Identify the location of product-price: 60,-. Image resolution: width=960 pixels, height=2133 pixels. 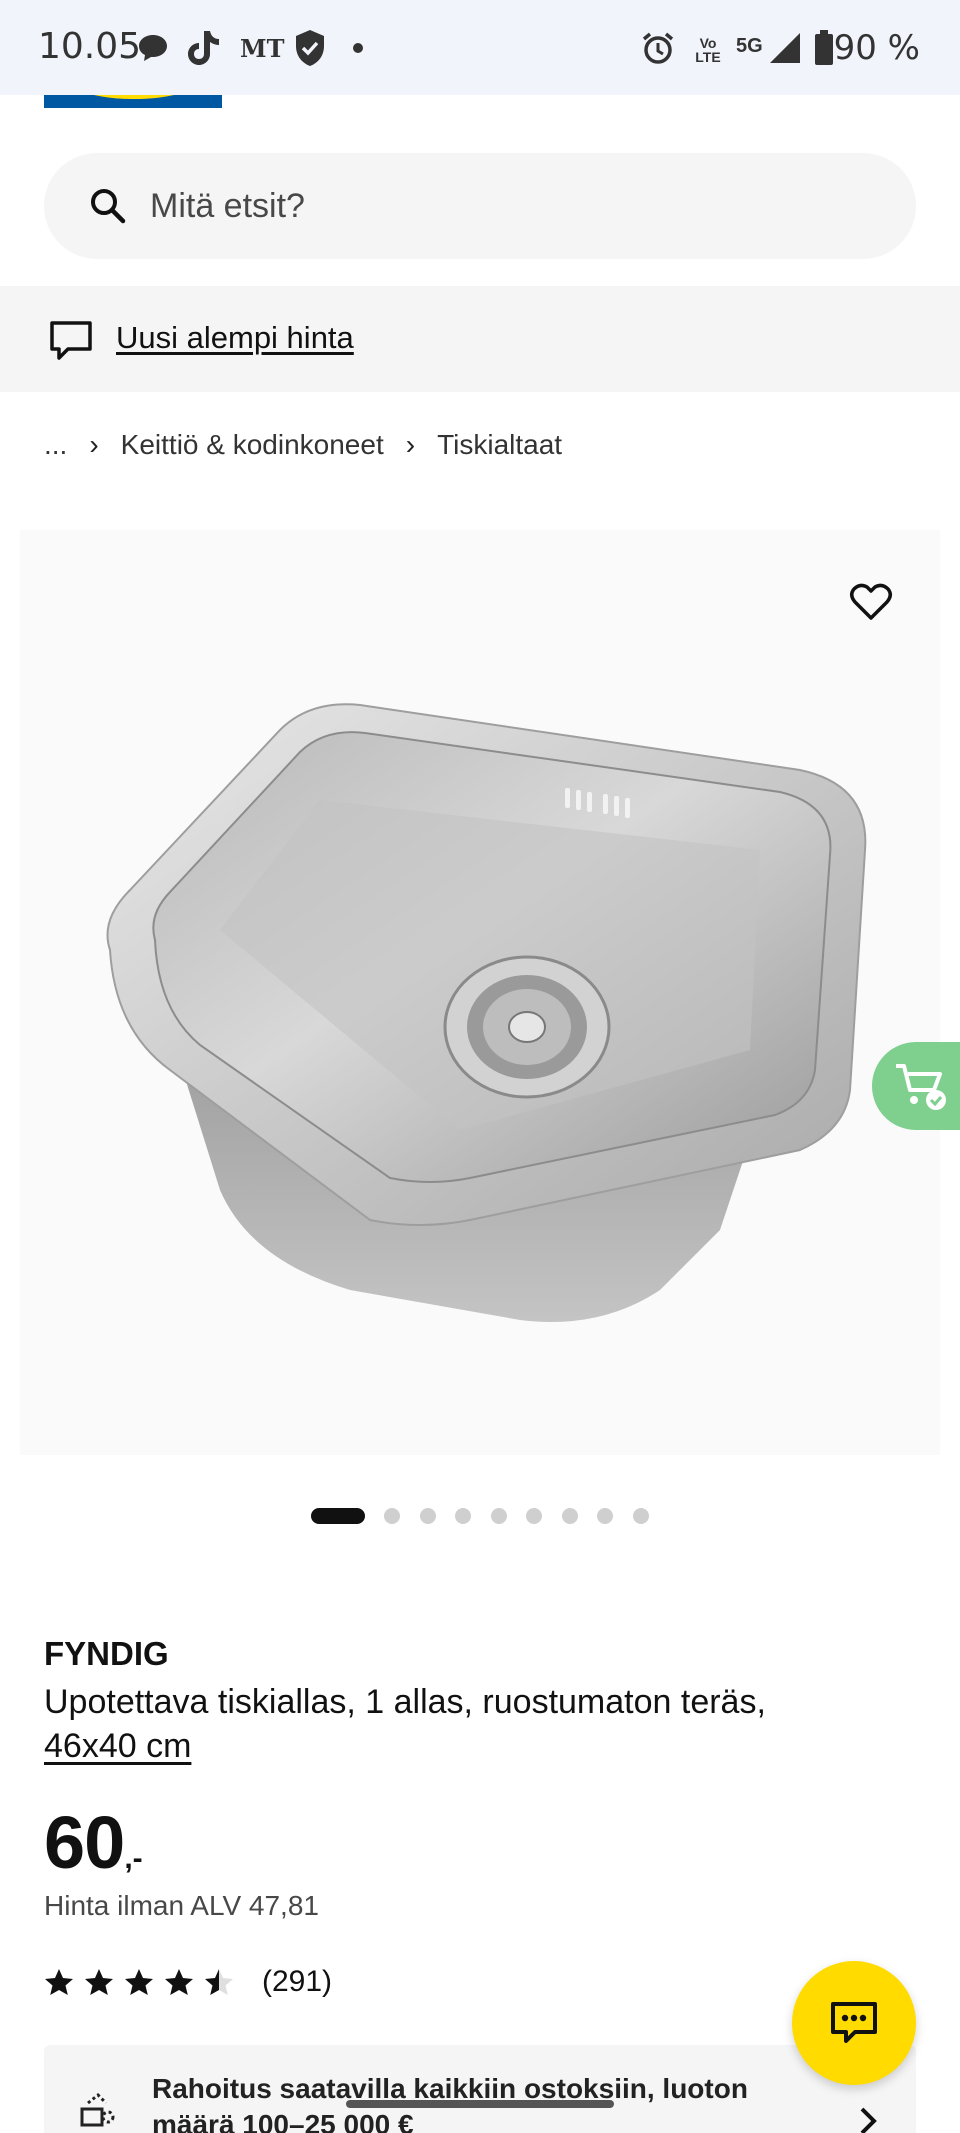
(93, 1842).